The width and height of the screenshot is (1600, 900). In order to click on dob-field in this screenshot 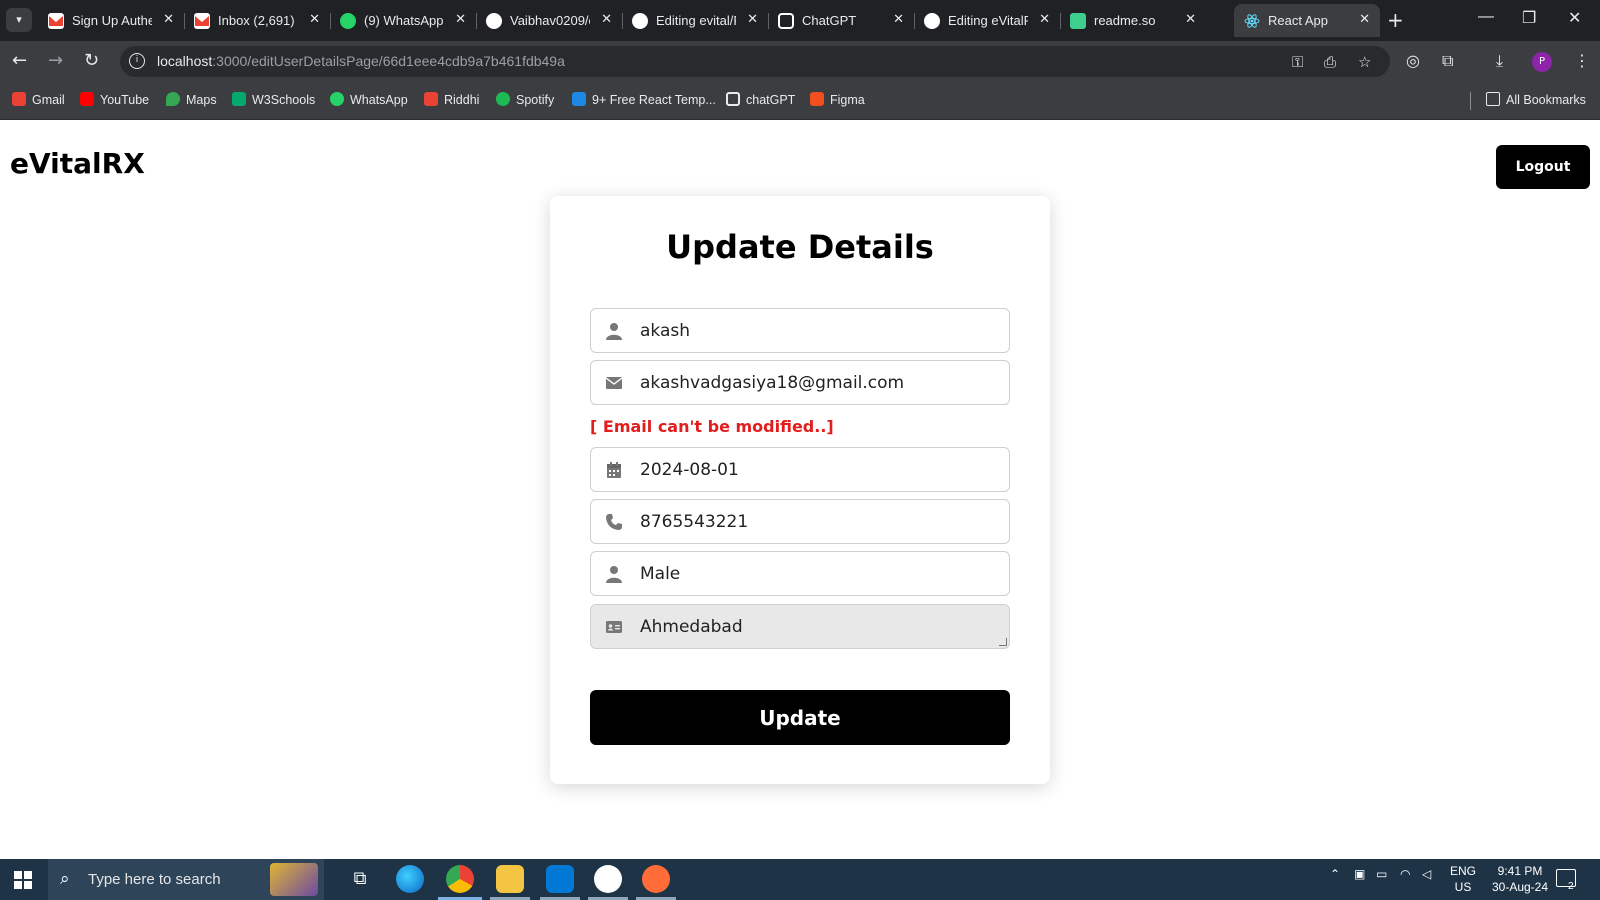, I will do `click(800, 469)`.